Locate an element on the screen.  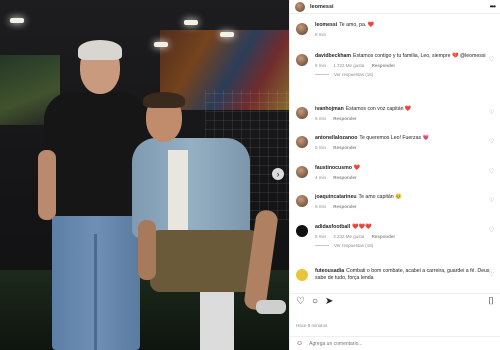
like-heart-icon: ♡ is located at coordinates (300, 301).